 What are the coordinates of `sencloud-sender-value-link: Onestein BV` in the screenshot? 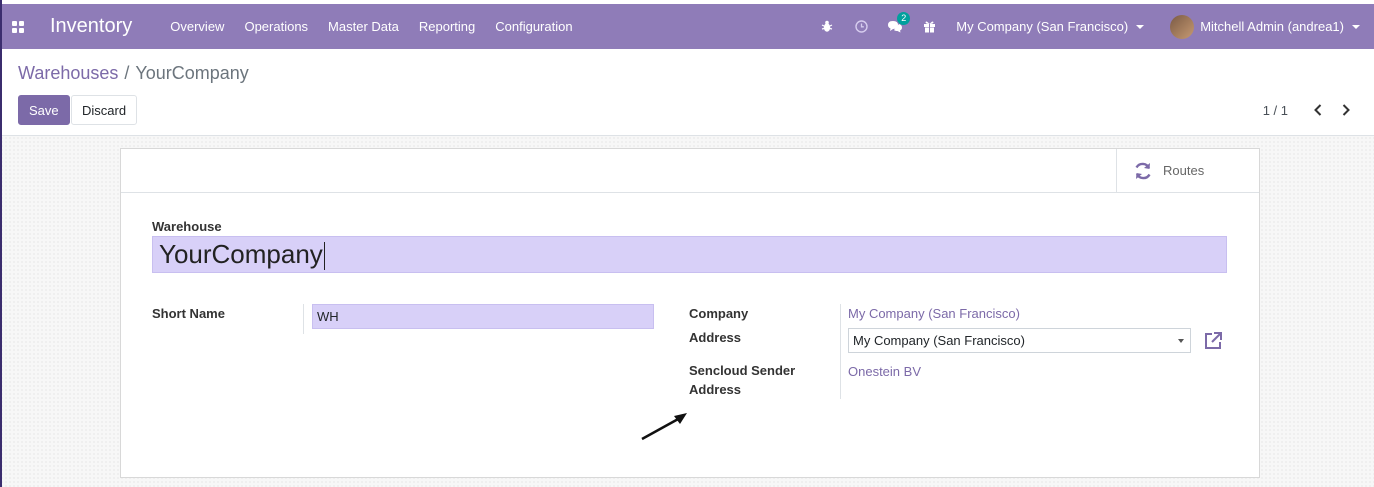 It's located at (884, 371).